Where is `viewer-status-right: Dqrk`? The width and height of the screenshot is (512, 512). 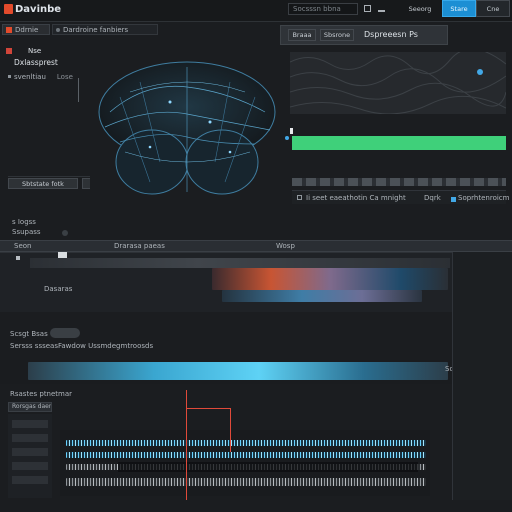
viewer-status-right: Dqrk is located at coordinates (432, 198).